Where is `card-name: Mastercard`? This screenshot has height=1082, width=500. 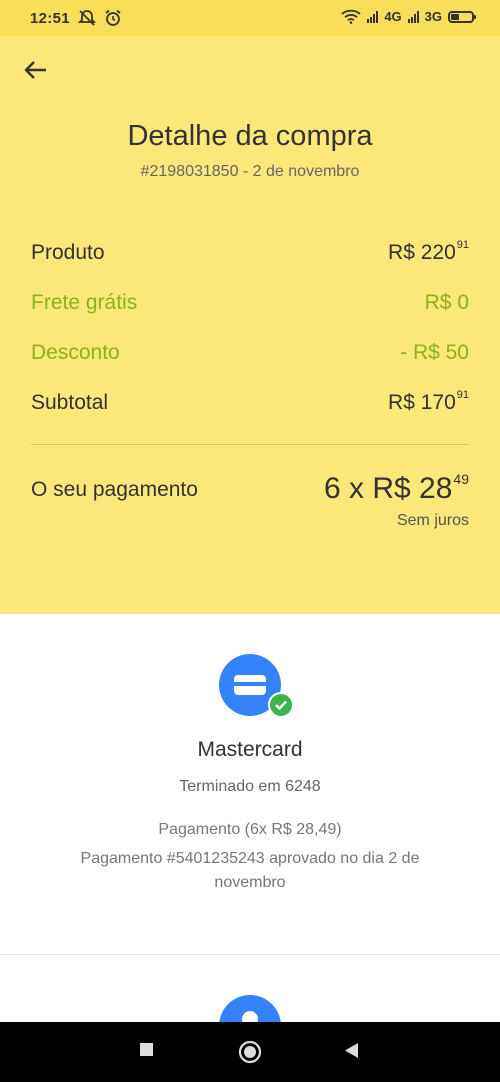 card-name: Mastercard is located at coordinates (250, 749).